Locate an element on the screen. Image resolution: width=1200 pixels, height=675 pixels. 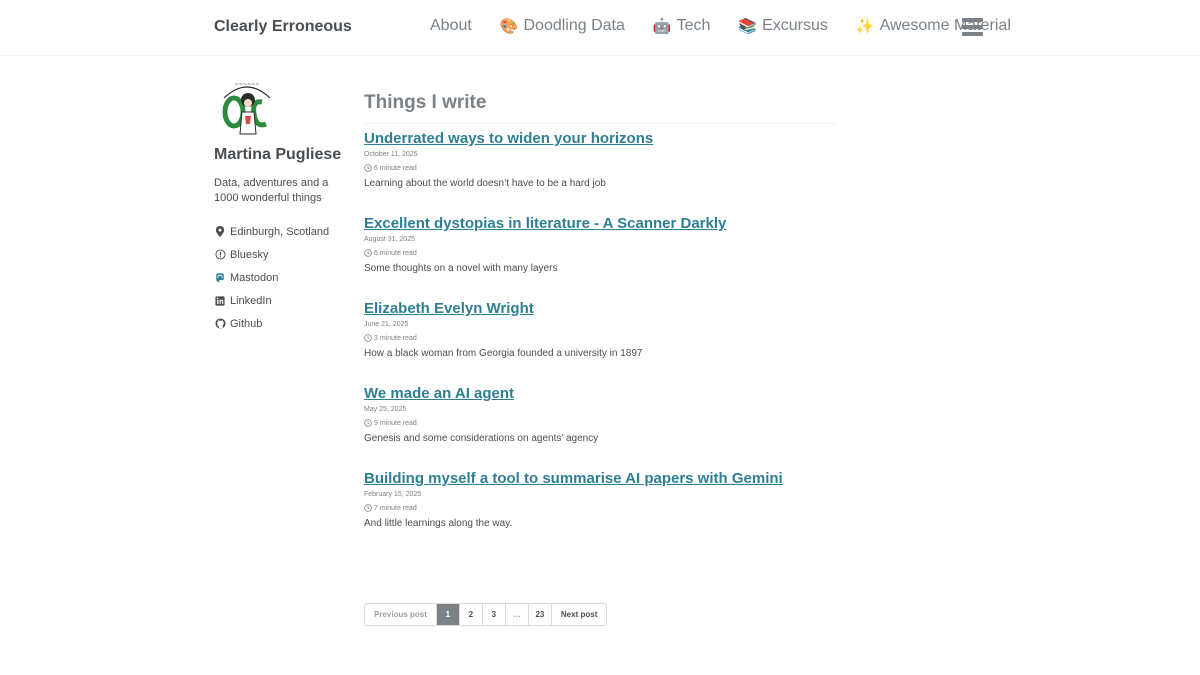
post-title-link: Underrated ways to widen your horizons is located at coordinates (508, 139).